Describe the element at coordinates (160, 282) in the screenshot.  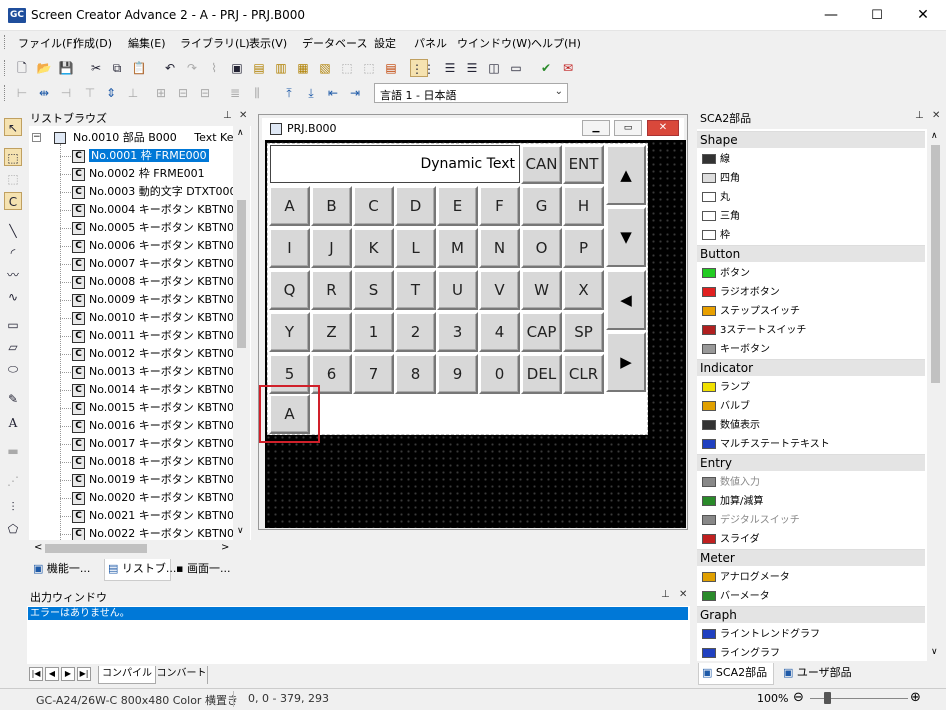
I see `tree-item: C No.0008 キーボタン KBTN004` at that location.